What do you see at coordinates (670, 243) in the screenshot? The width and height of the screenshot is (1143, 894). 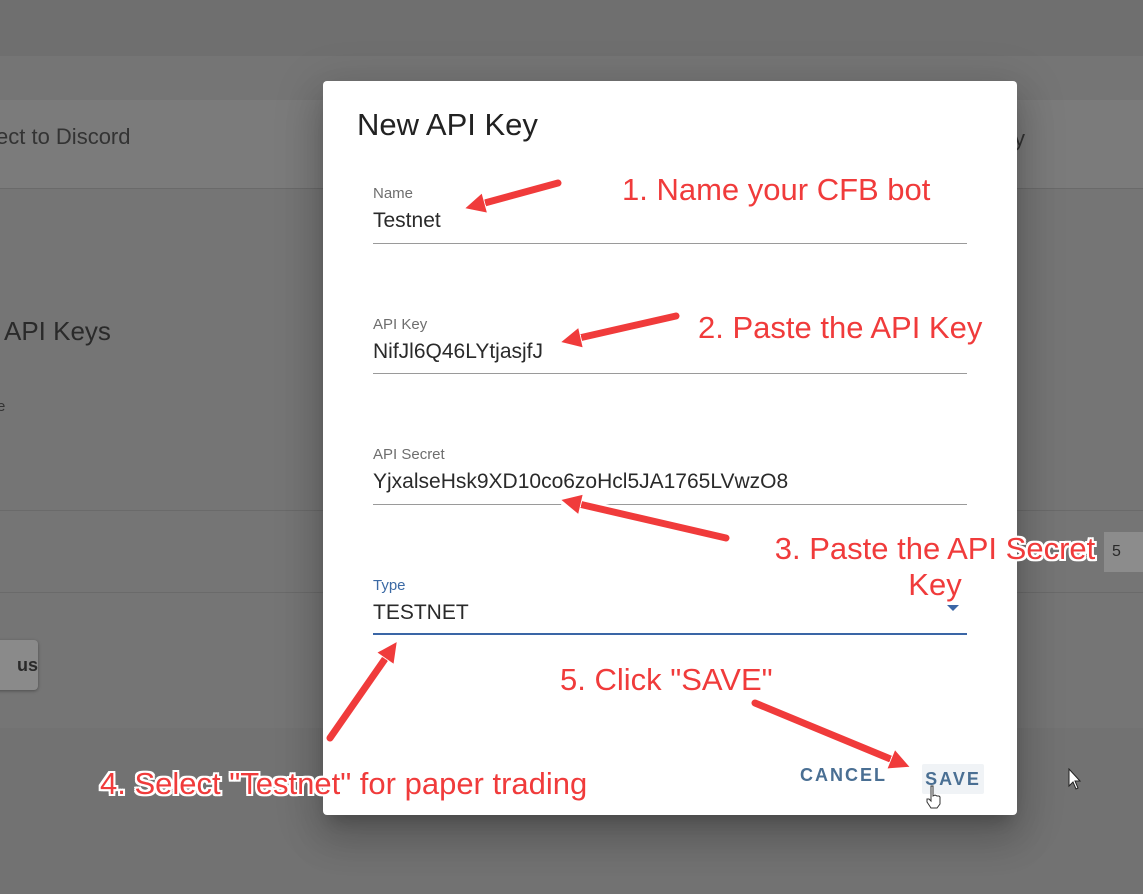 I see `name-field-underline` at bounding box center [670, 243].